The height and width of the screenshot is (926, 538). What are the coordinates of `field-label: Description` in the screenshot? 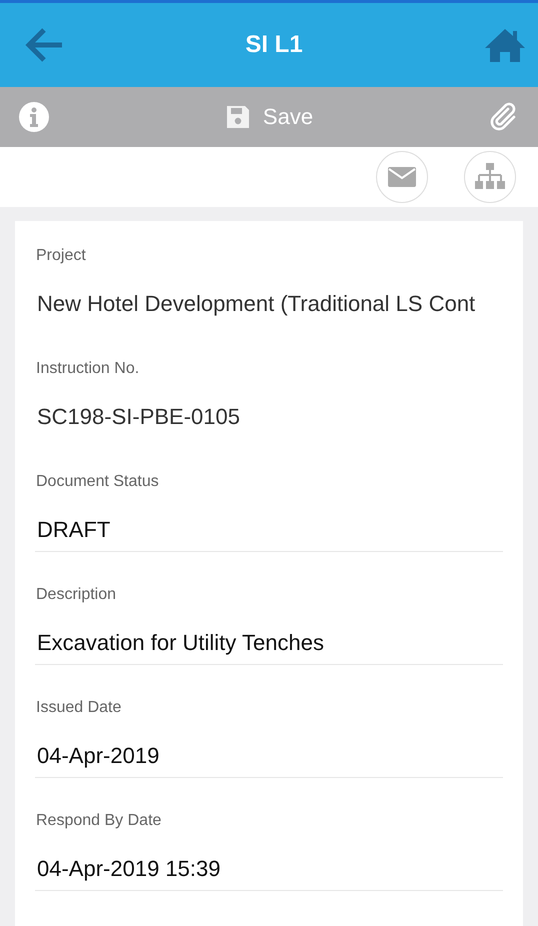 It's located at (77, 595).